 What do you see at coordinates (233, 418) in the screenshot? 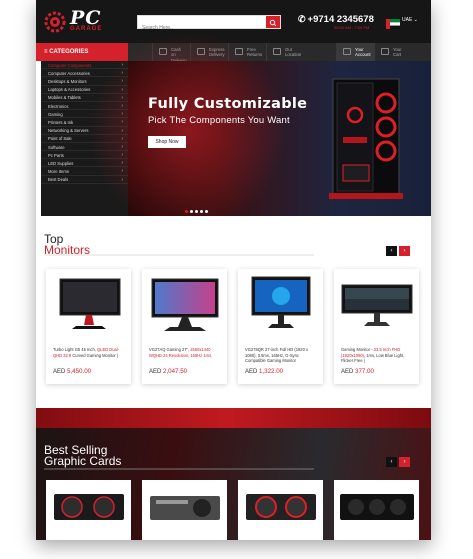
I see `red-band` at bounding box center [233, 418].